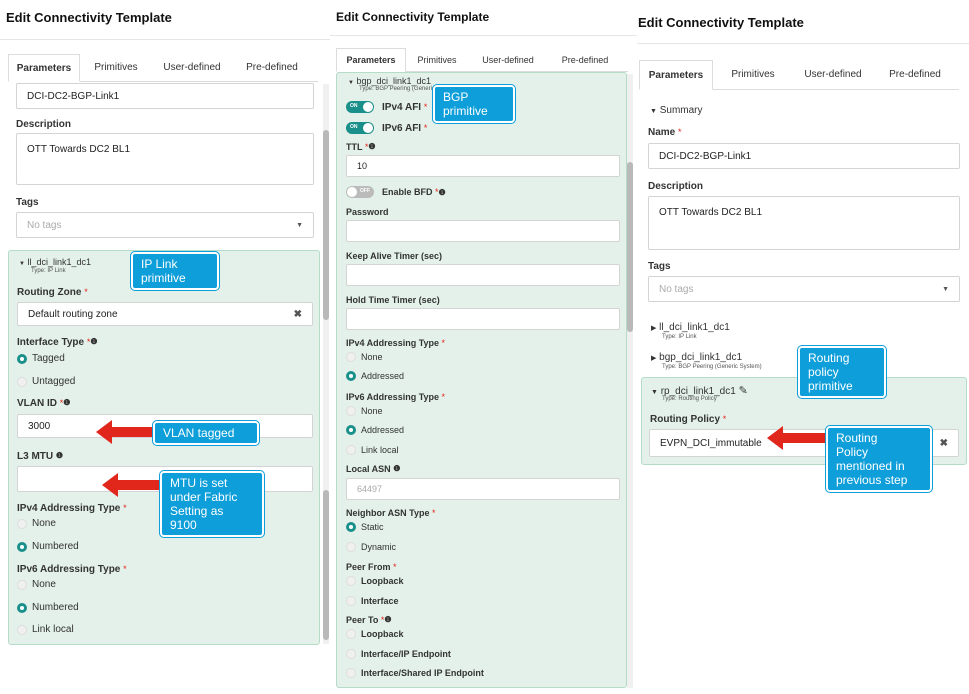 This screenshot has width=969, height=694. Describe the element at coordinates (351, 83) in the screenshot. I see `caret-down-icon: ▼` at that location.